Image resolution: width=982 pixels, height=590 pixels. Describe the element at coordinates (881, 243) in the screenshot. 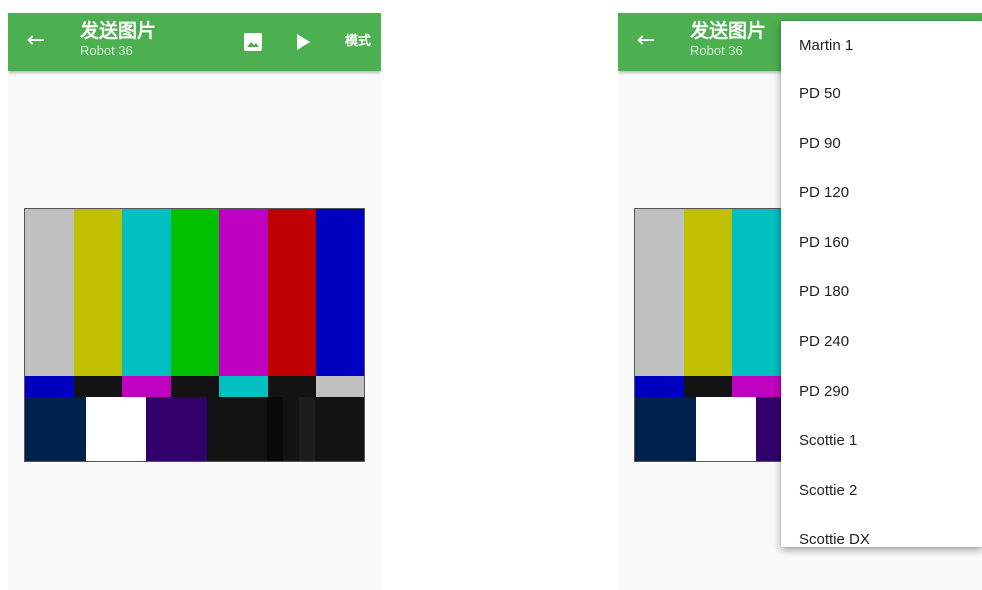

I see `menu-item-pd-160: PD 160` at that location.